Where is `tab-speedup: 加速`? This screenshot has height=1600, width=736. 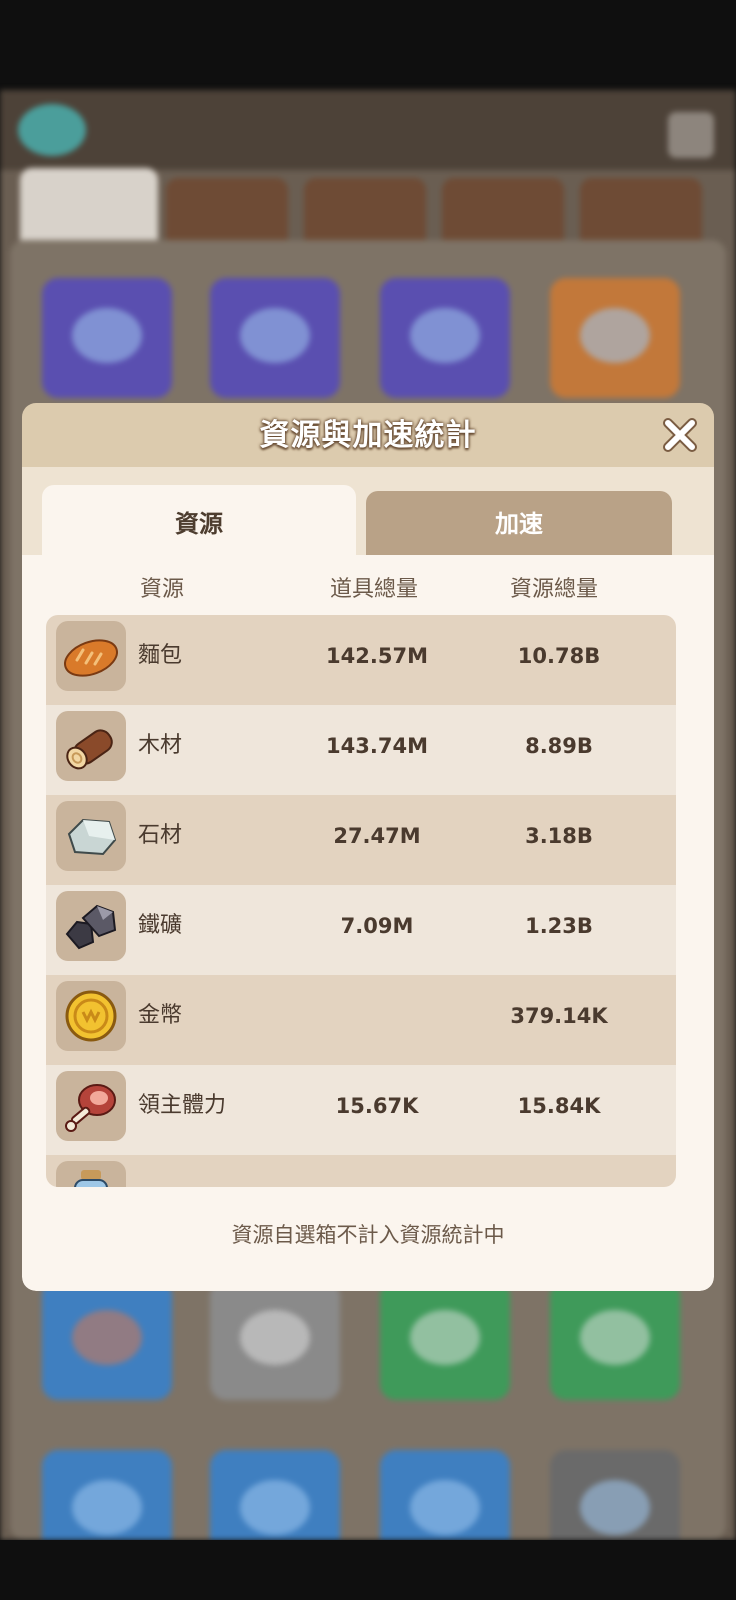 tab-speedup: 加速 is located at coordinates (519, 524).